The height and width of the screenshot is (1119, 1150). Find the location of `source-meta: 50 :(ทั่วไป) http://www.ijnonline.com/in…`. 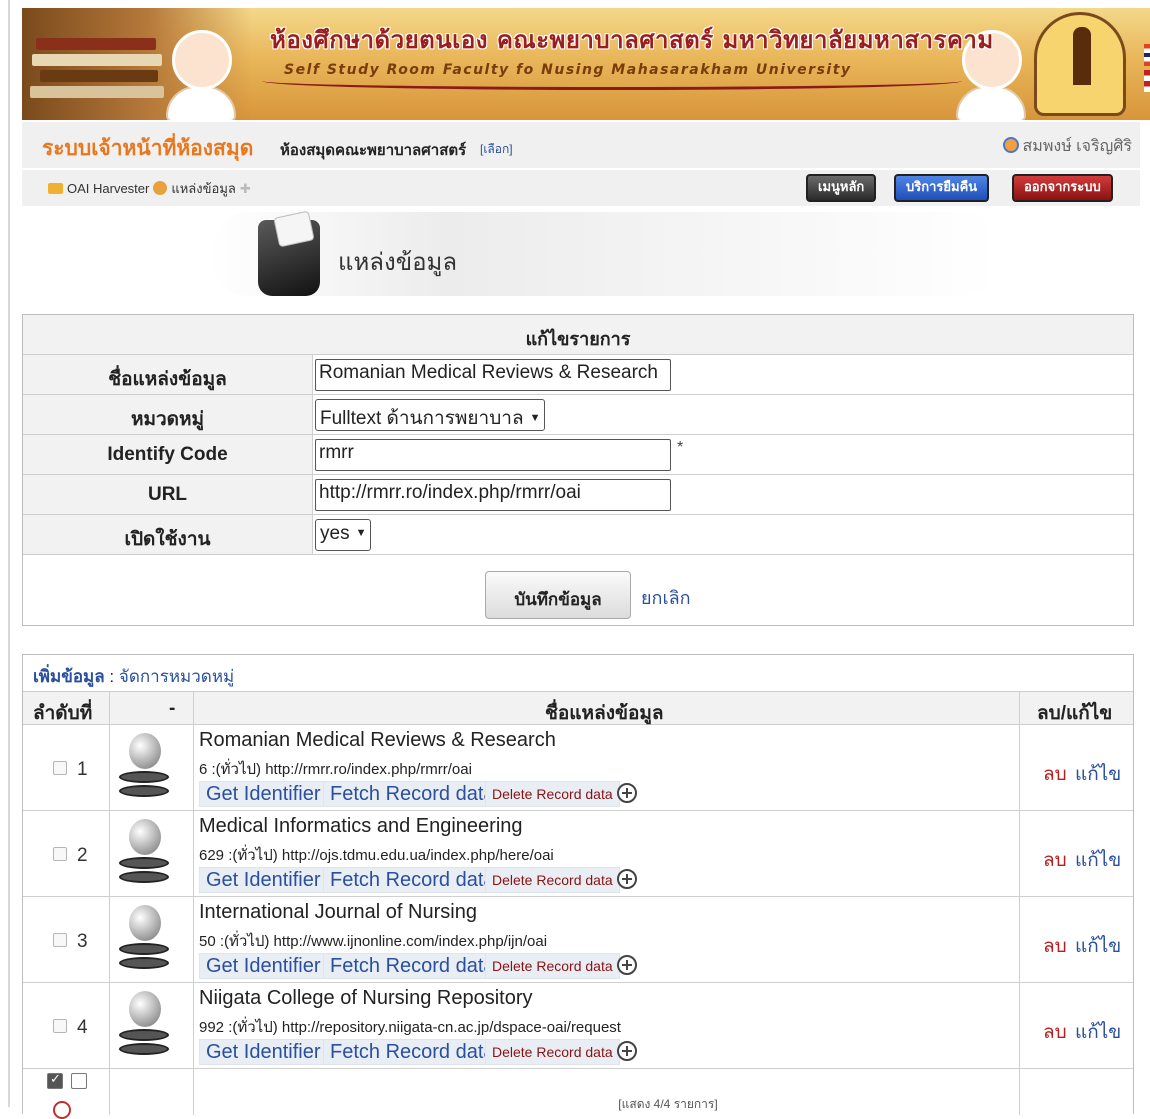

source-meta: 50 :(ทั่วไป) http://www.ijnonline.com/in… is located at coordinates (373, 941).